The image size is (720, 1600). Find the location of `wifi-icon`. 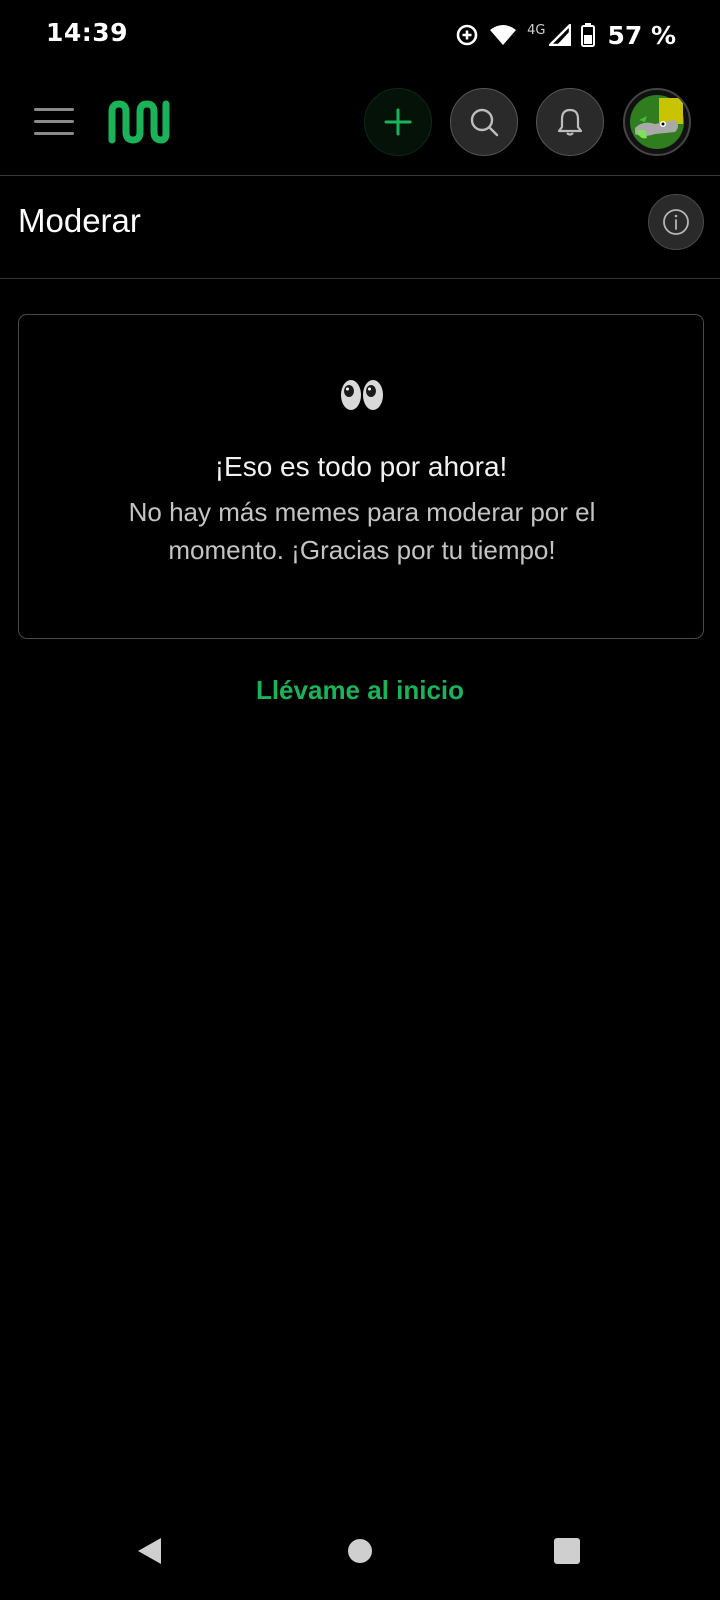

wifi-icon is located at coordinates (503, 35).